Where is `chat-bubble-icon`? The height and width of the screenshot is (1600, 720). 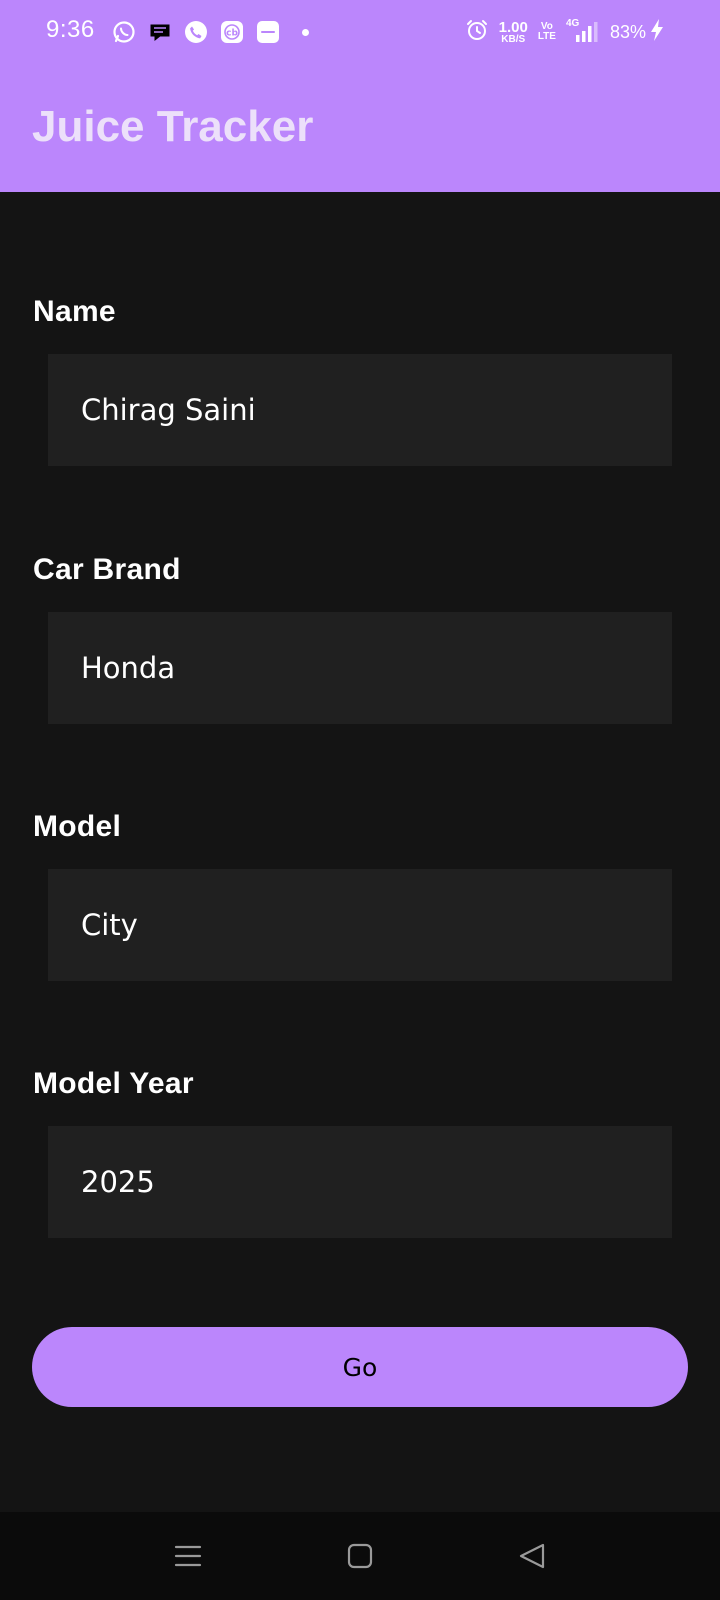 chat-bubble-icon is located at coordinates (160, 32).